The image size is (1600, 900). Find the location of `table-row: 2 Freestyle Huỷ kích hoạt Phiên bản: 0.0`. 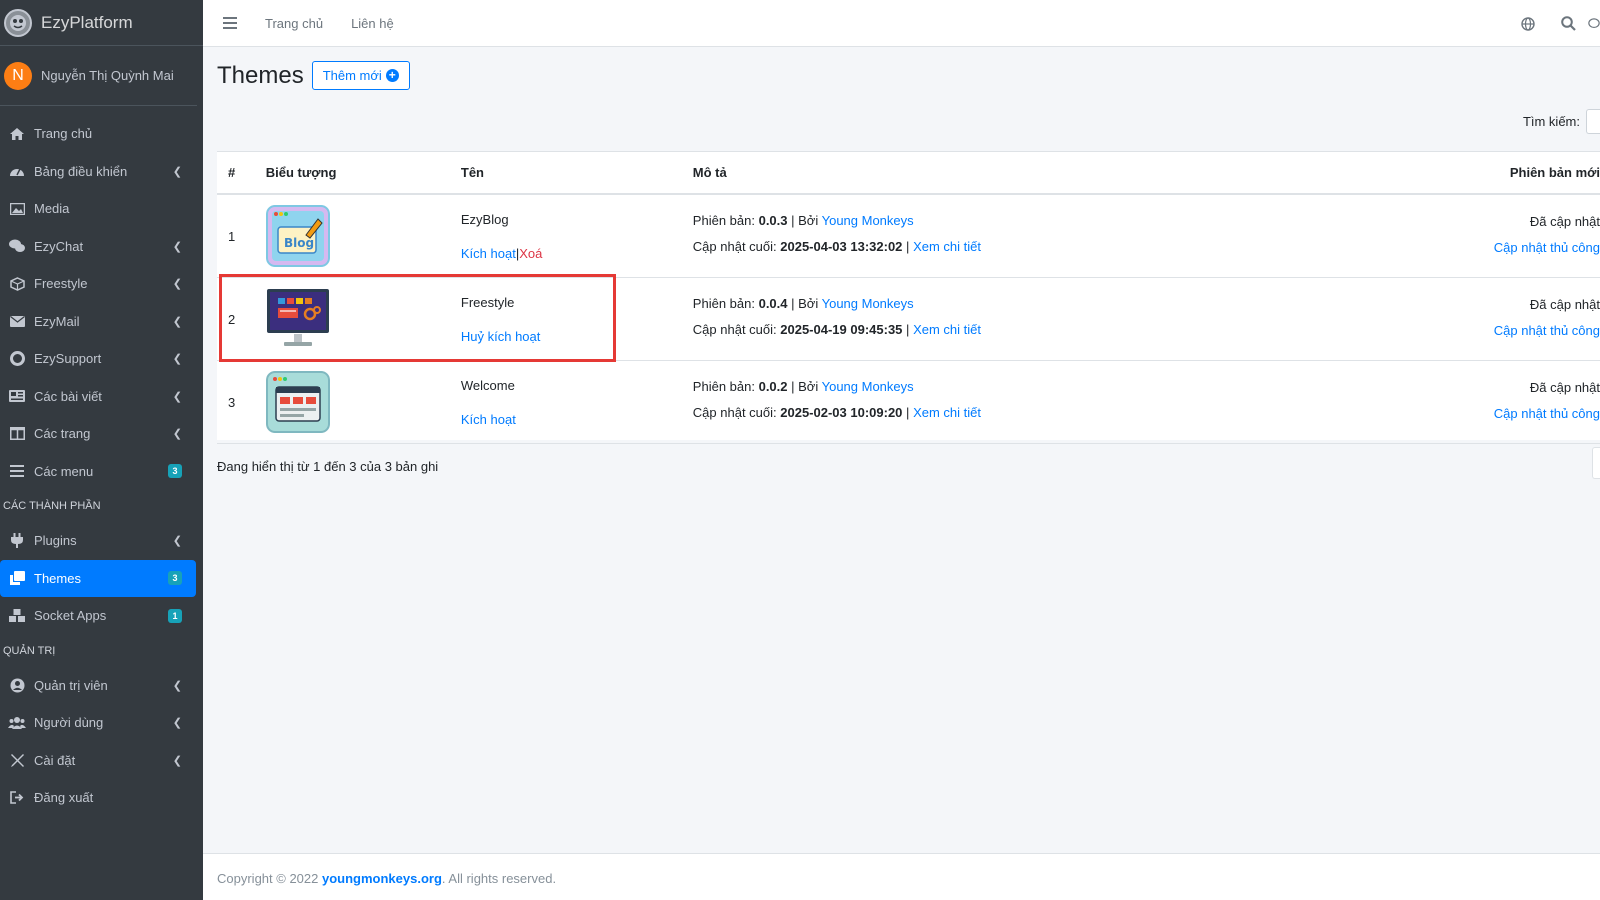

table-row: 2 Freestyle Huỷ kích hoạt Phiên bản: 0.0 is located at coordinates (908, 319).